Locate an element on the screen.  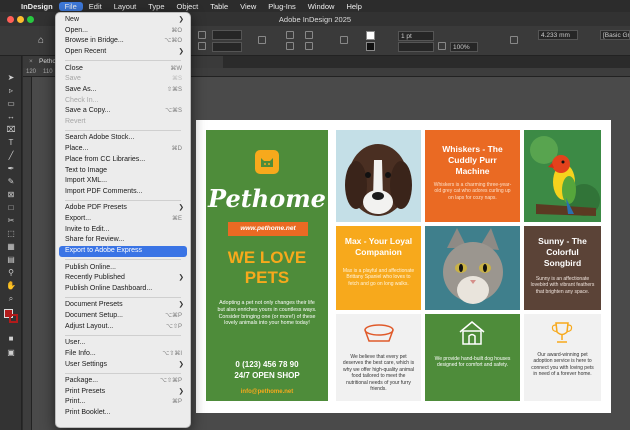
gap-tool-icon: ↔ is located at coordinates (11, 117).